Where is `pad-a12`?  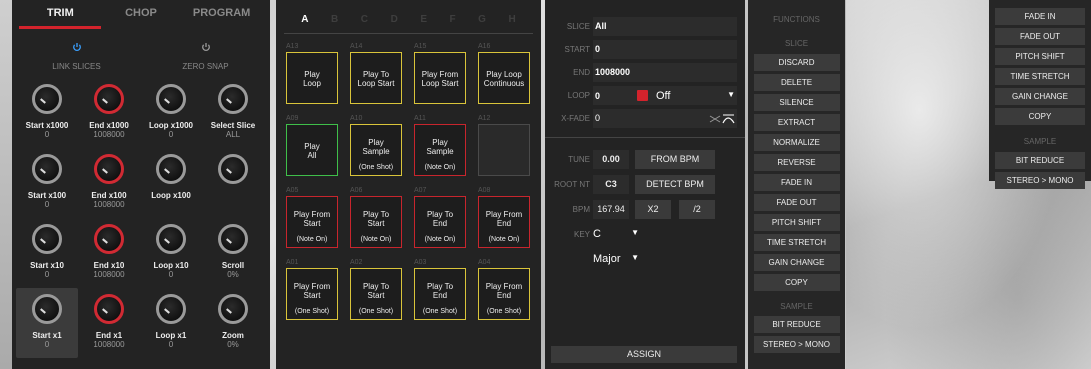
pad-a12 is located at coordinates (504, 150).